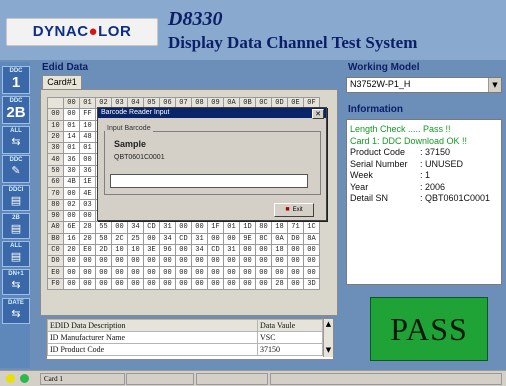 This screenshot has width=506, height=386. Describe the element at coordinates (295, 238) in the screenshot. I see `hex-cell: D0` at that location.